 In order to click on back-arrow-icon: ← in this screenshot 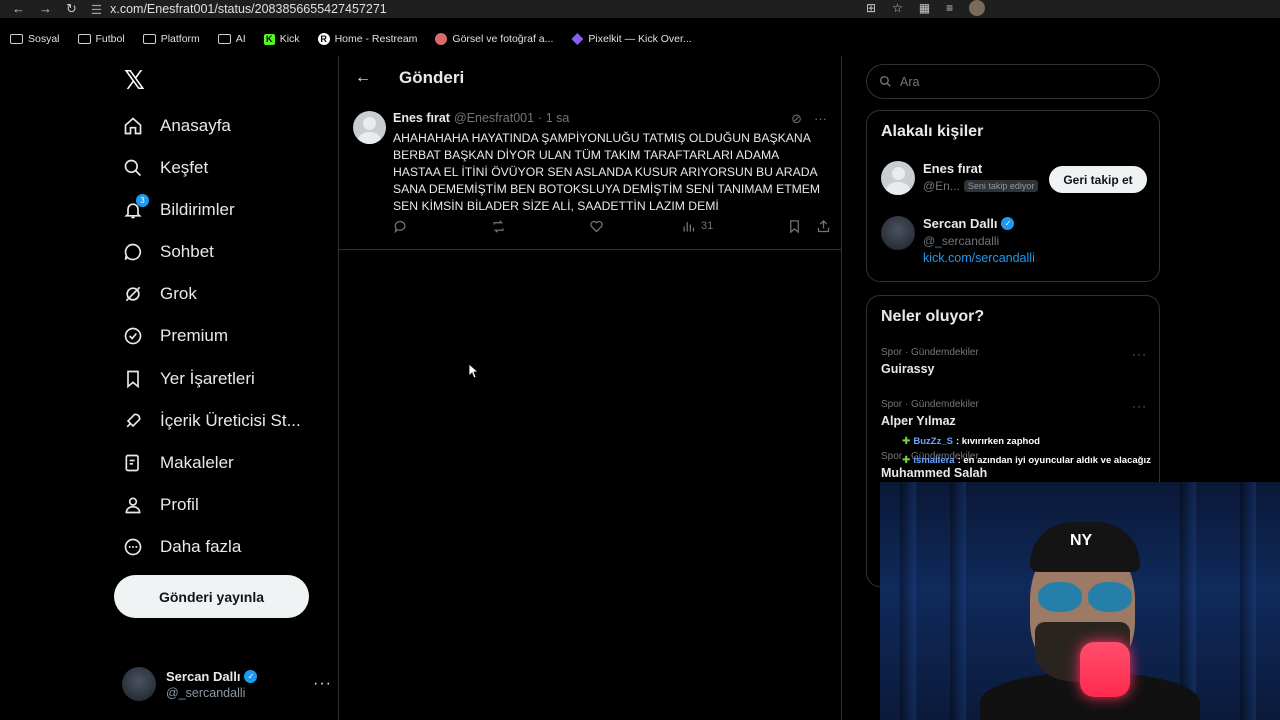, I will do `click(363, 78)`.